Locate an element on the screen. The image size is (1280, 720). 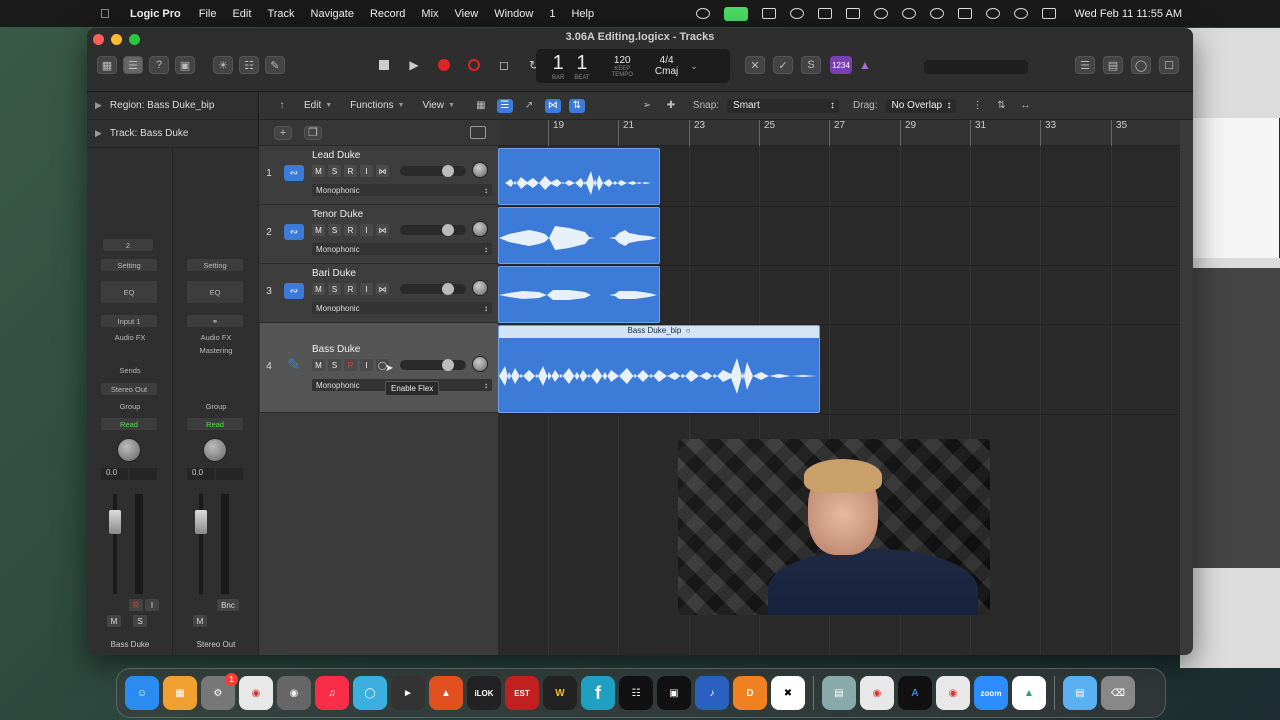
system-settings-icon: ⚙ 1 is located at coordinates (219, 691).